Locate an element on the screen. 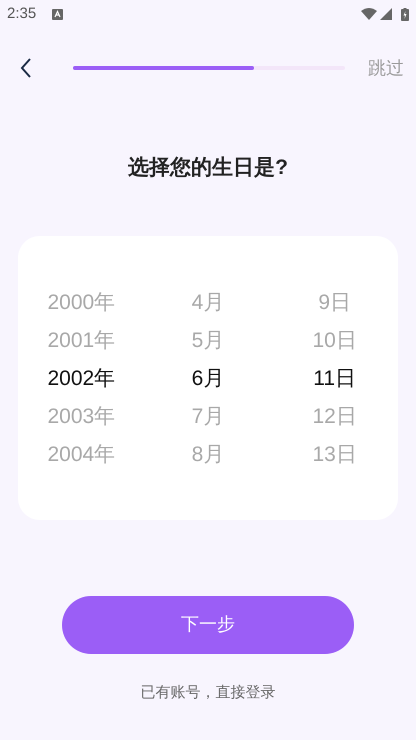 Image resolution: width=416 pixels, height=740 pixels. picker-option: 2002年 is located at coordinates (81, 379).